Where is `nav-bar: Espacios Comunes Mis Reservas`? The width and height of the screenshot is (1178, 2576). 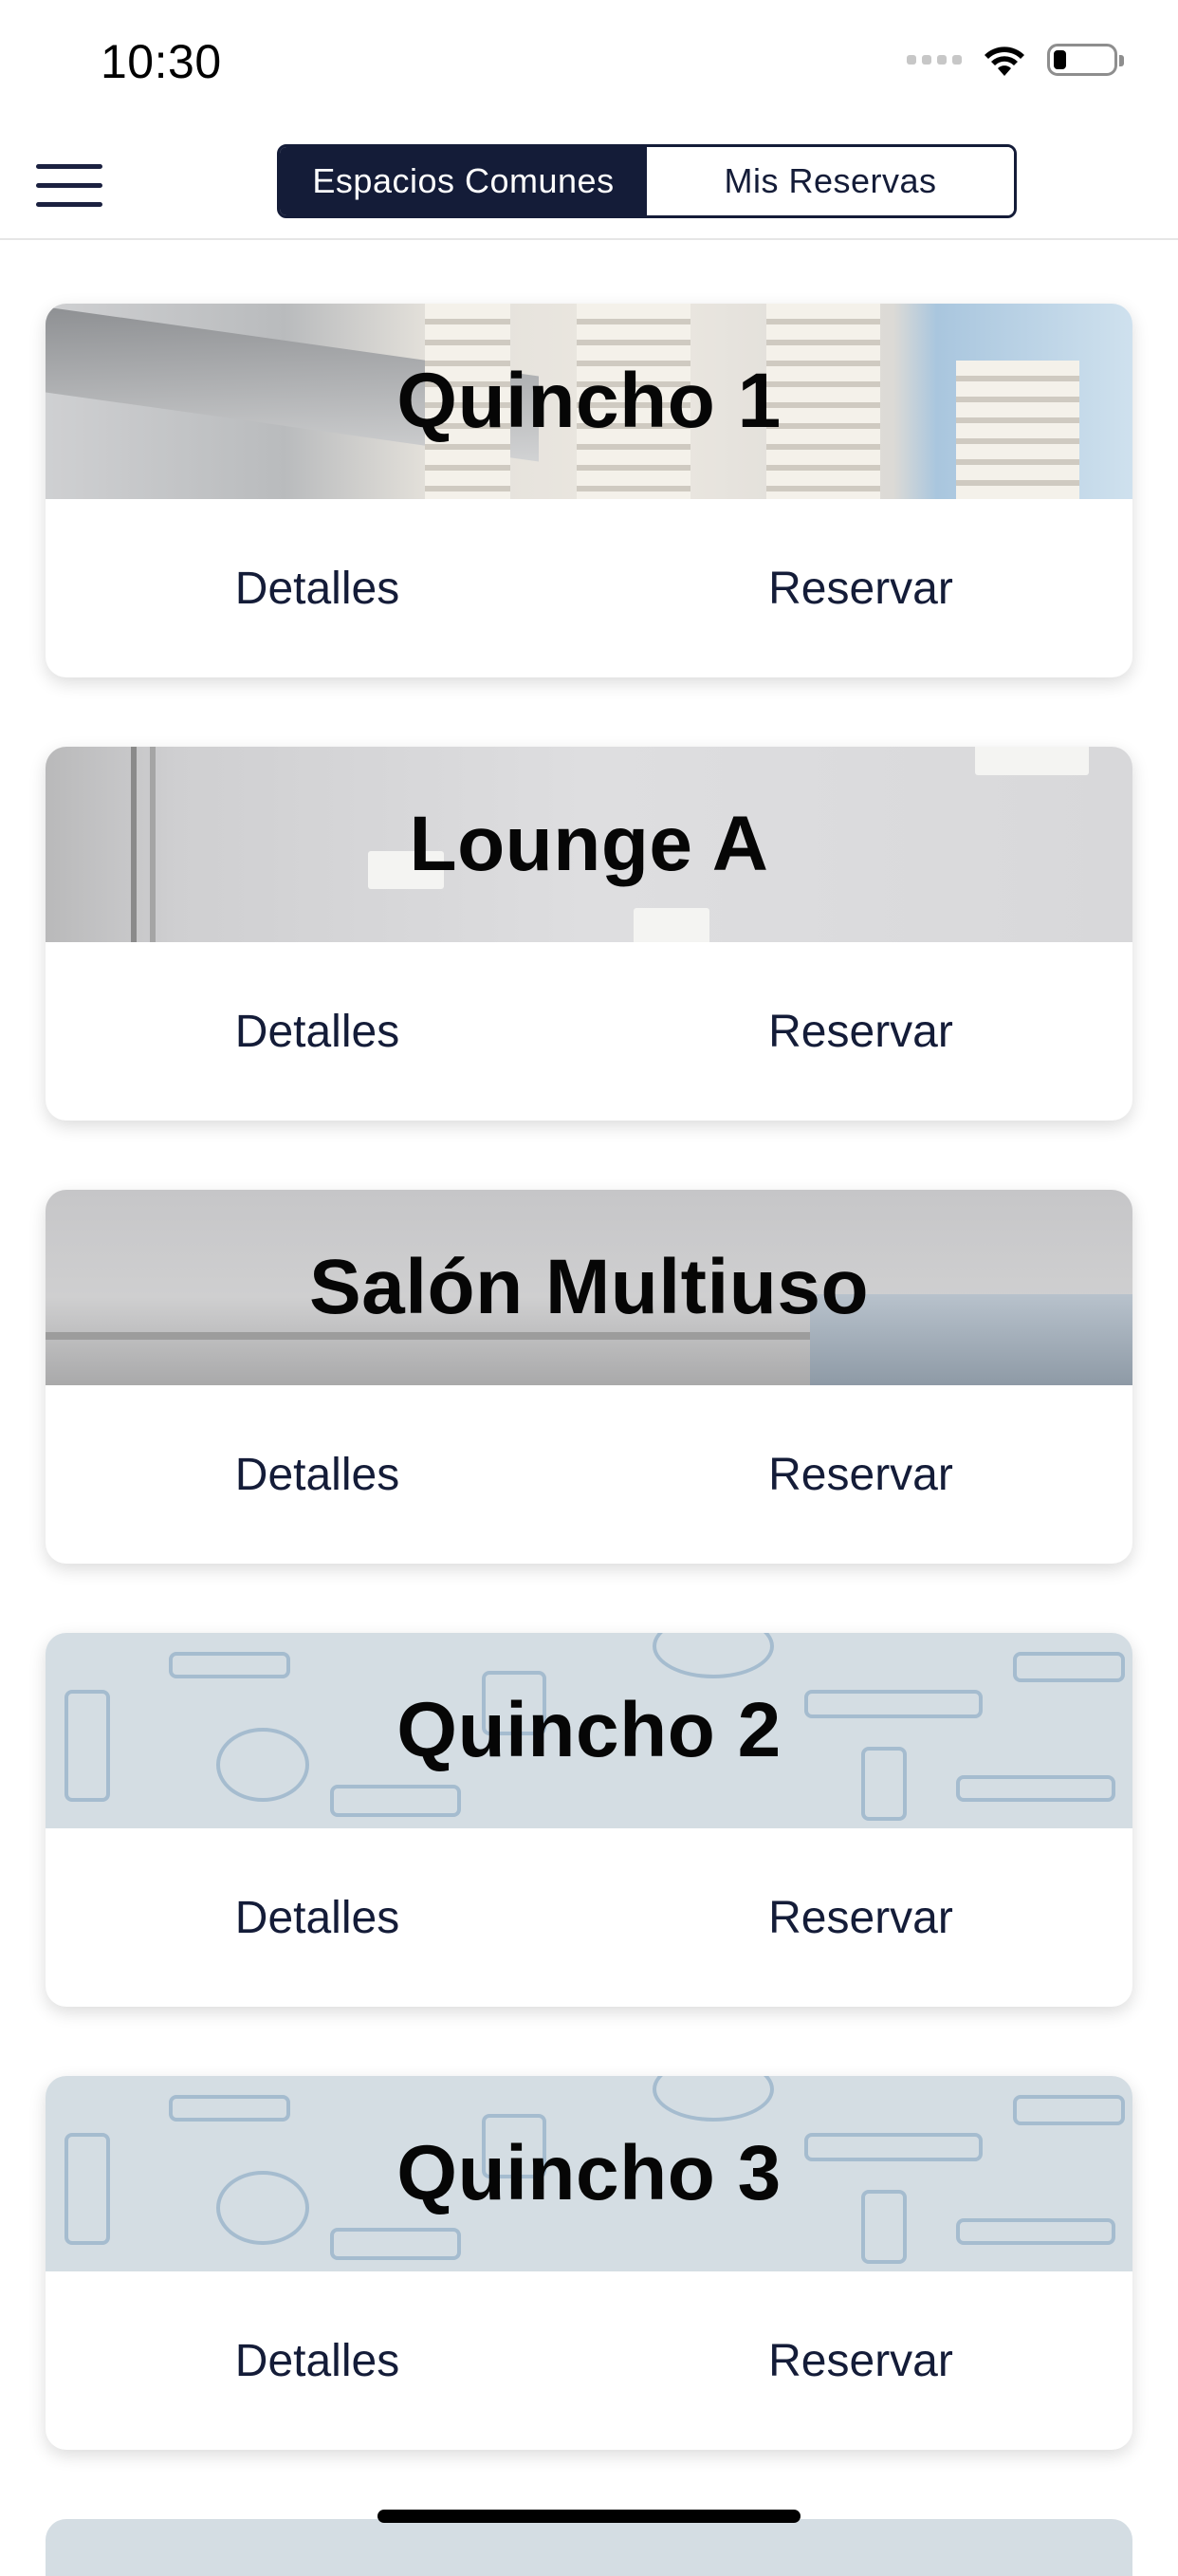 nav-bar: Espacios Comunes Mis Reservas is located at coordinates (589, 184).